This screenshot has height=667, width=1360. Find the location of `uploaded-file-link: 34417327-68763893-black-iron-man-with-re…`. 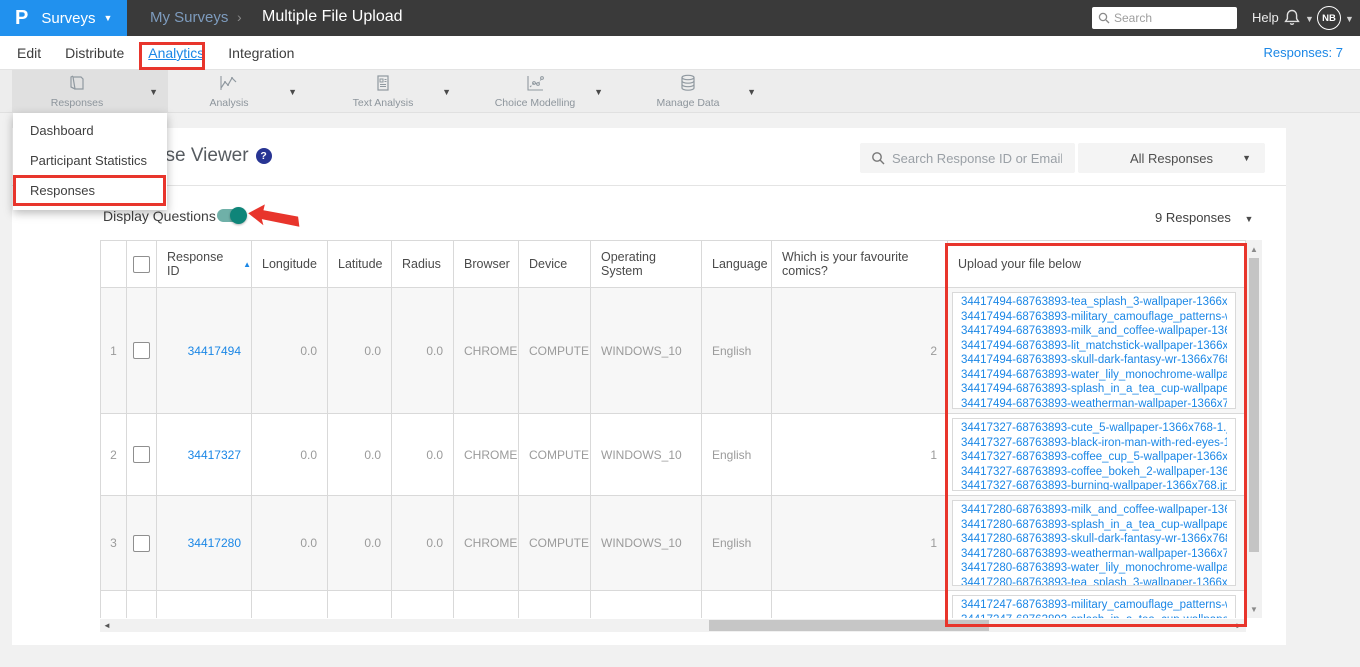

uploaded-file-link: 34417327-68763893-black-iron-man-with-re… is located at coordinates (1094, 443).